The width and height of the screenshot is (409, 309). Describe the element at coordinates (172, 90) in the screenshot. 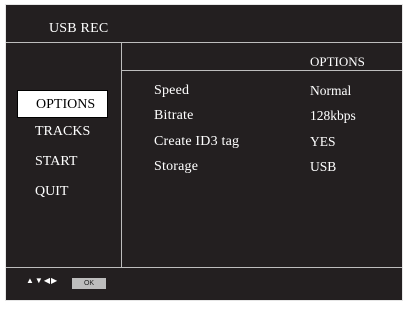

I see `speed-label: Speed` at that location.